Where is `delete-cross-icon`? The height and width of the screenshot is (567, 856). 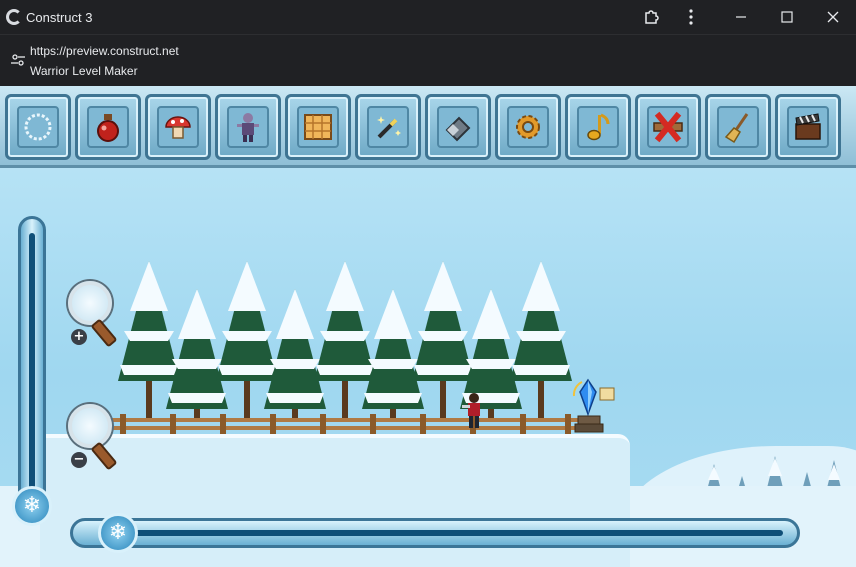
delete-cross-icon is located at coordinates (668, 127).